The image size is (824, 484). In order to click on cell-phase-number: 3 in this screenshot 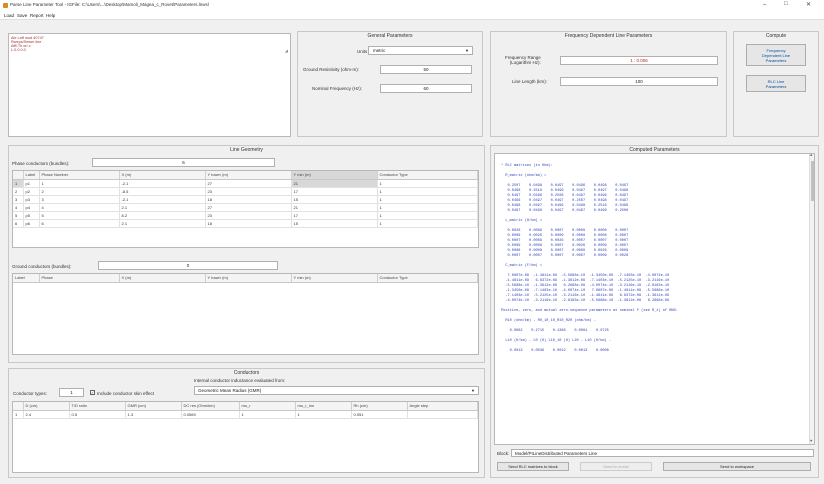, I will do `click(79, 199)`.